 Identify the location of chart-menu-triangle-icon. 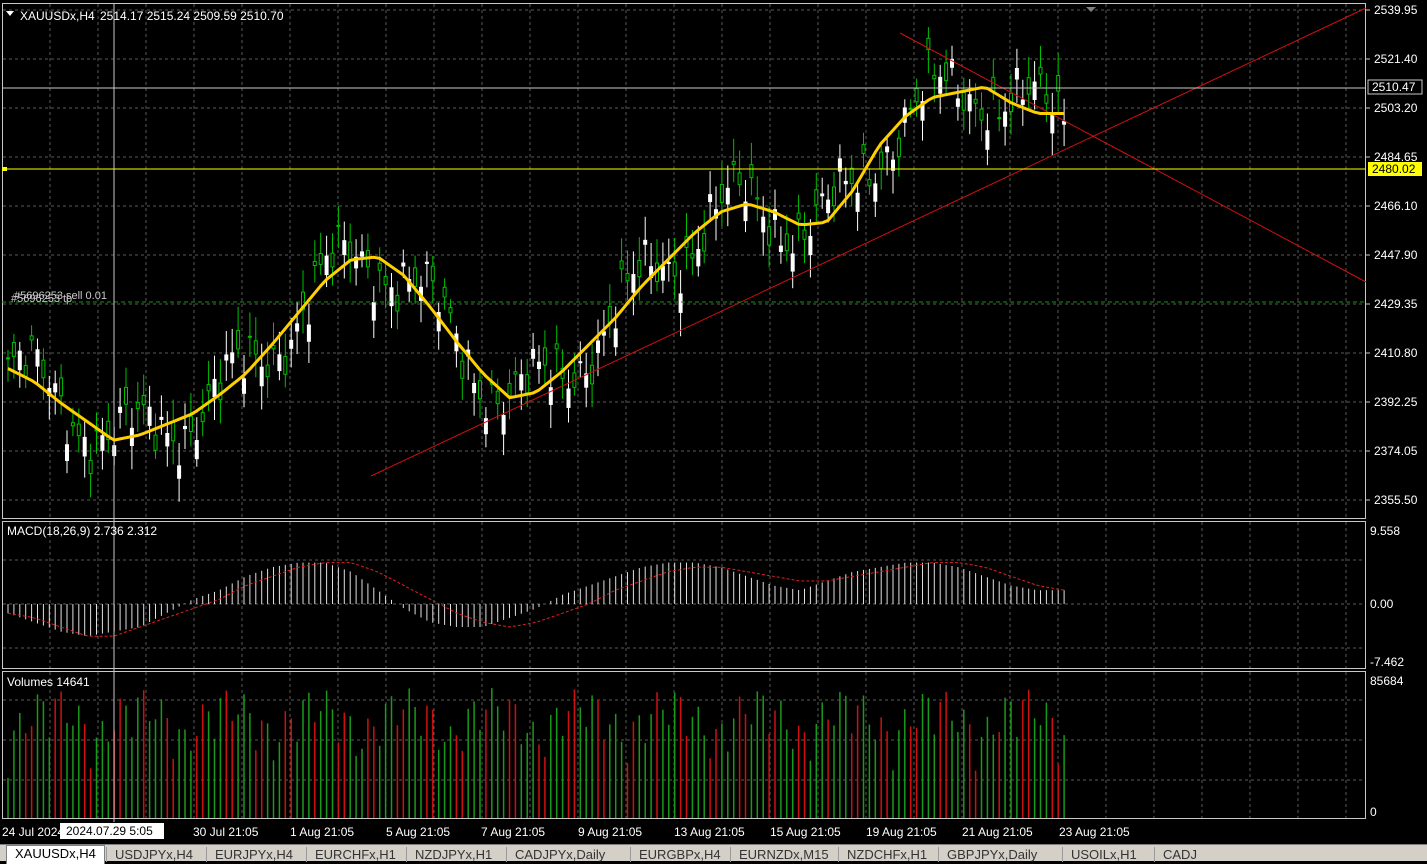
(10, 13).